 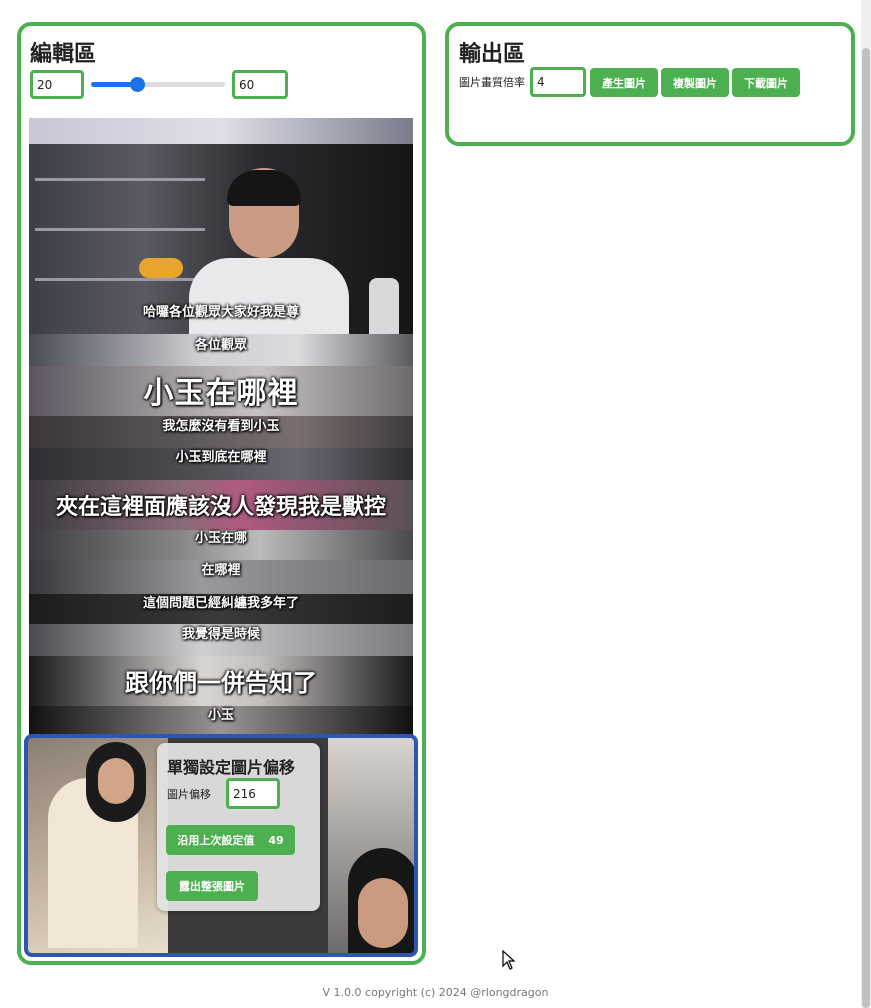 I want to click on caption-1: 哈囉各位觀眾大家好我是尊, so click(x=220, y=312).